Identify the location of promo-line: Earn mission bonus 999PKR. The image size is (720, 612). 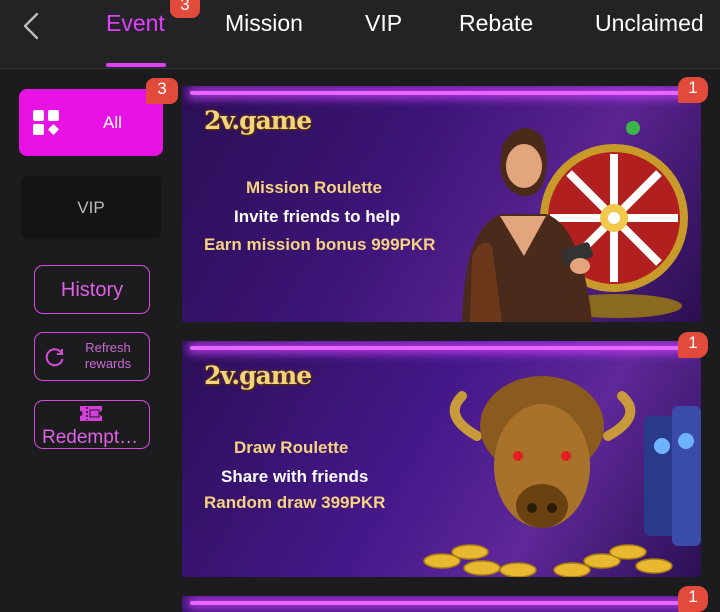
(320, 244).